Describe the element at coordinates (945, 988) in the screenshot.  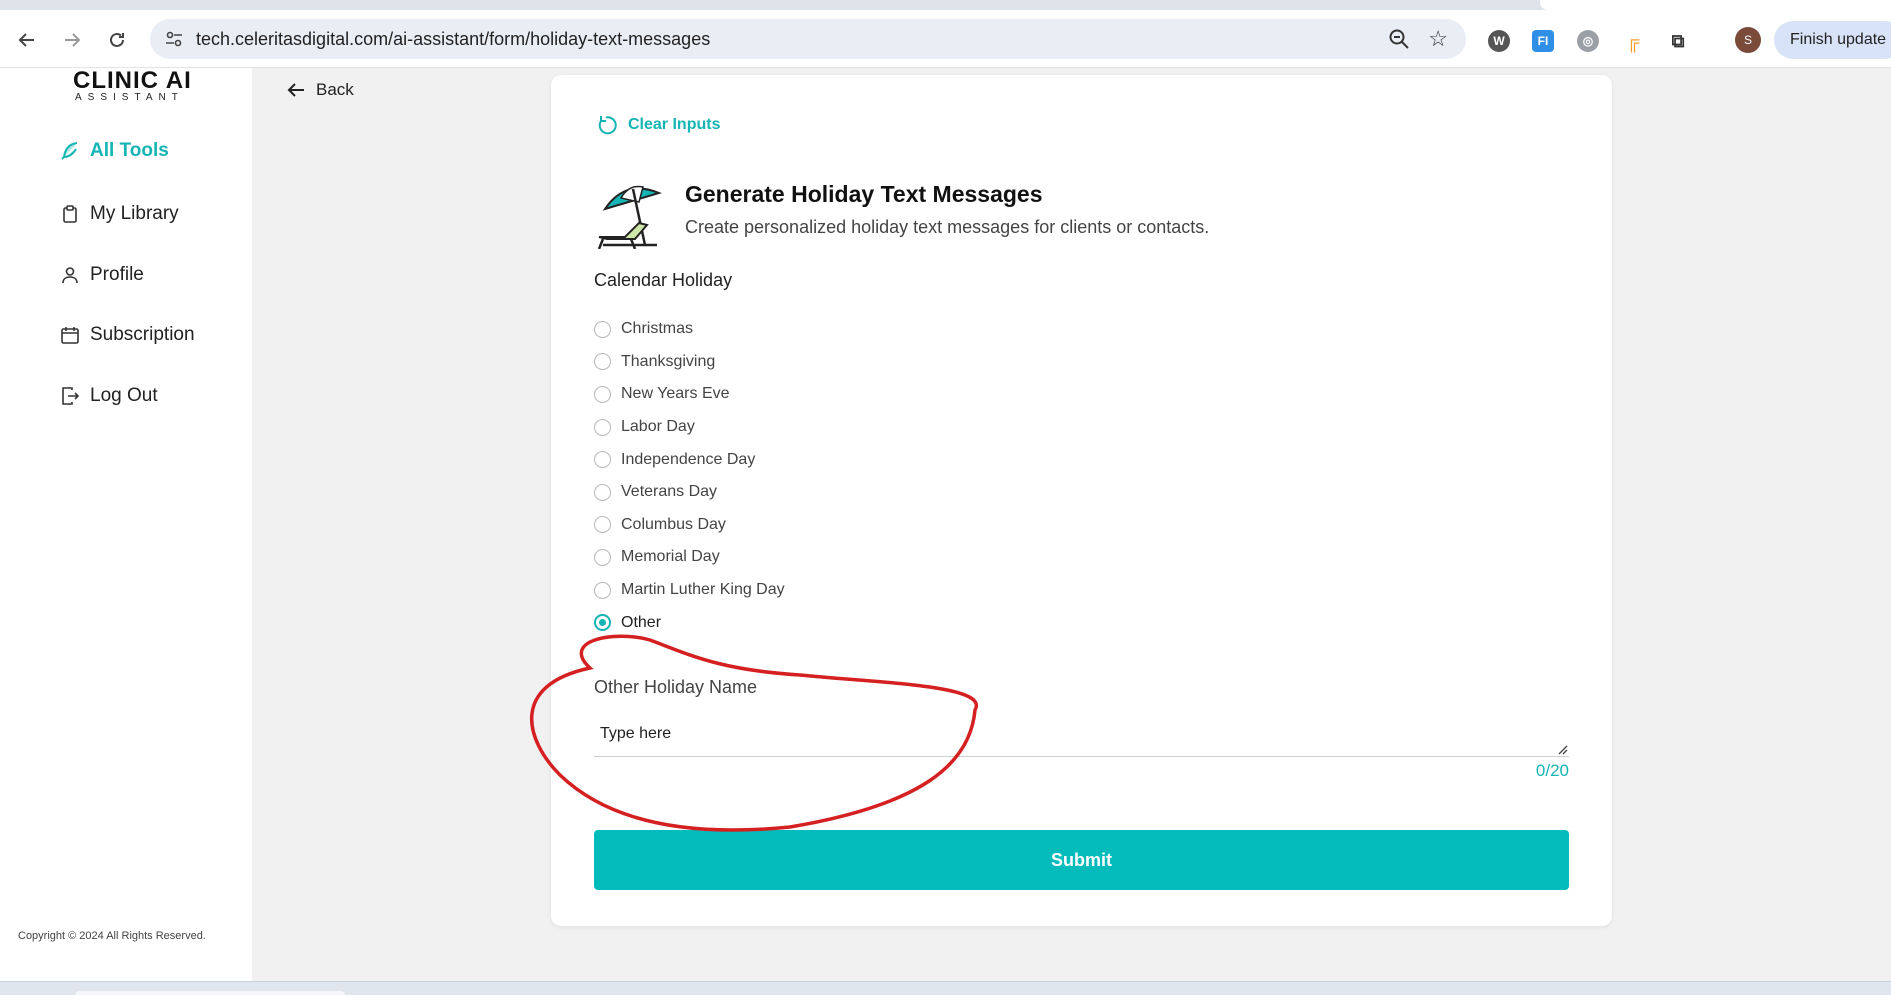
I see `bottom-taskbar-strip` at that location.